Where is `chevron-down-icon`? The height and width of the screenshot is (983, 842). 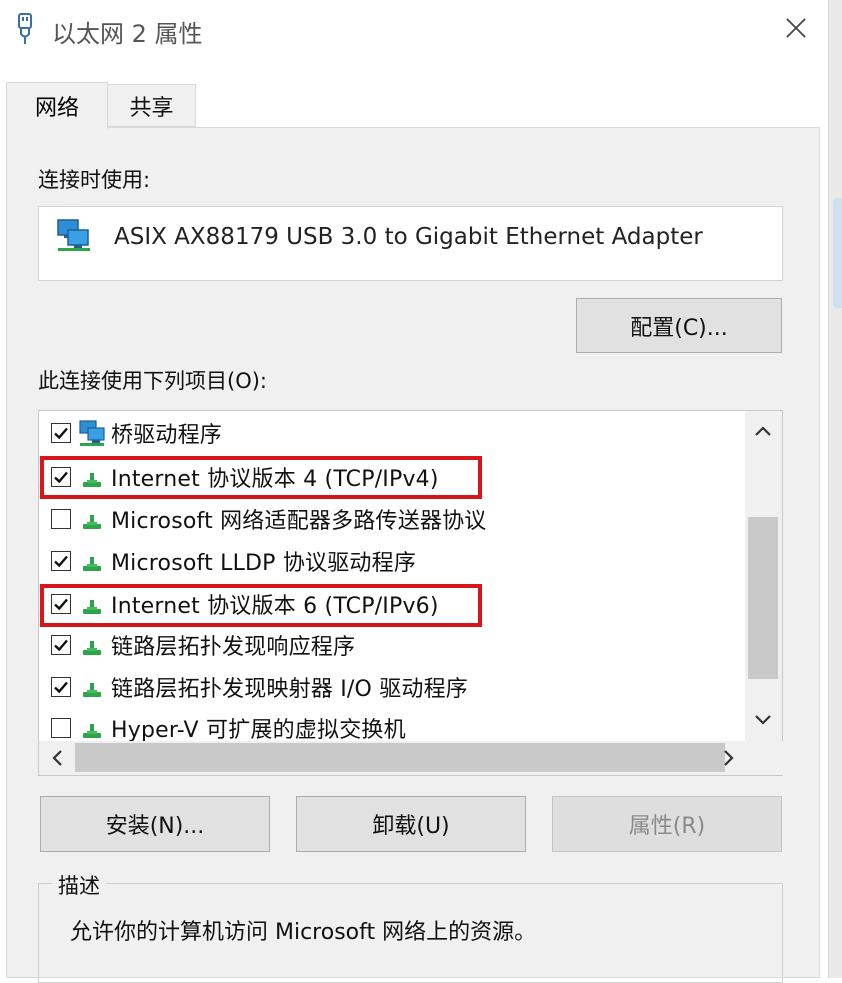 chevron-down-icon is located at coordinates (763, 720).